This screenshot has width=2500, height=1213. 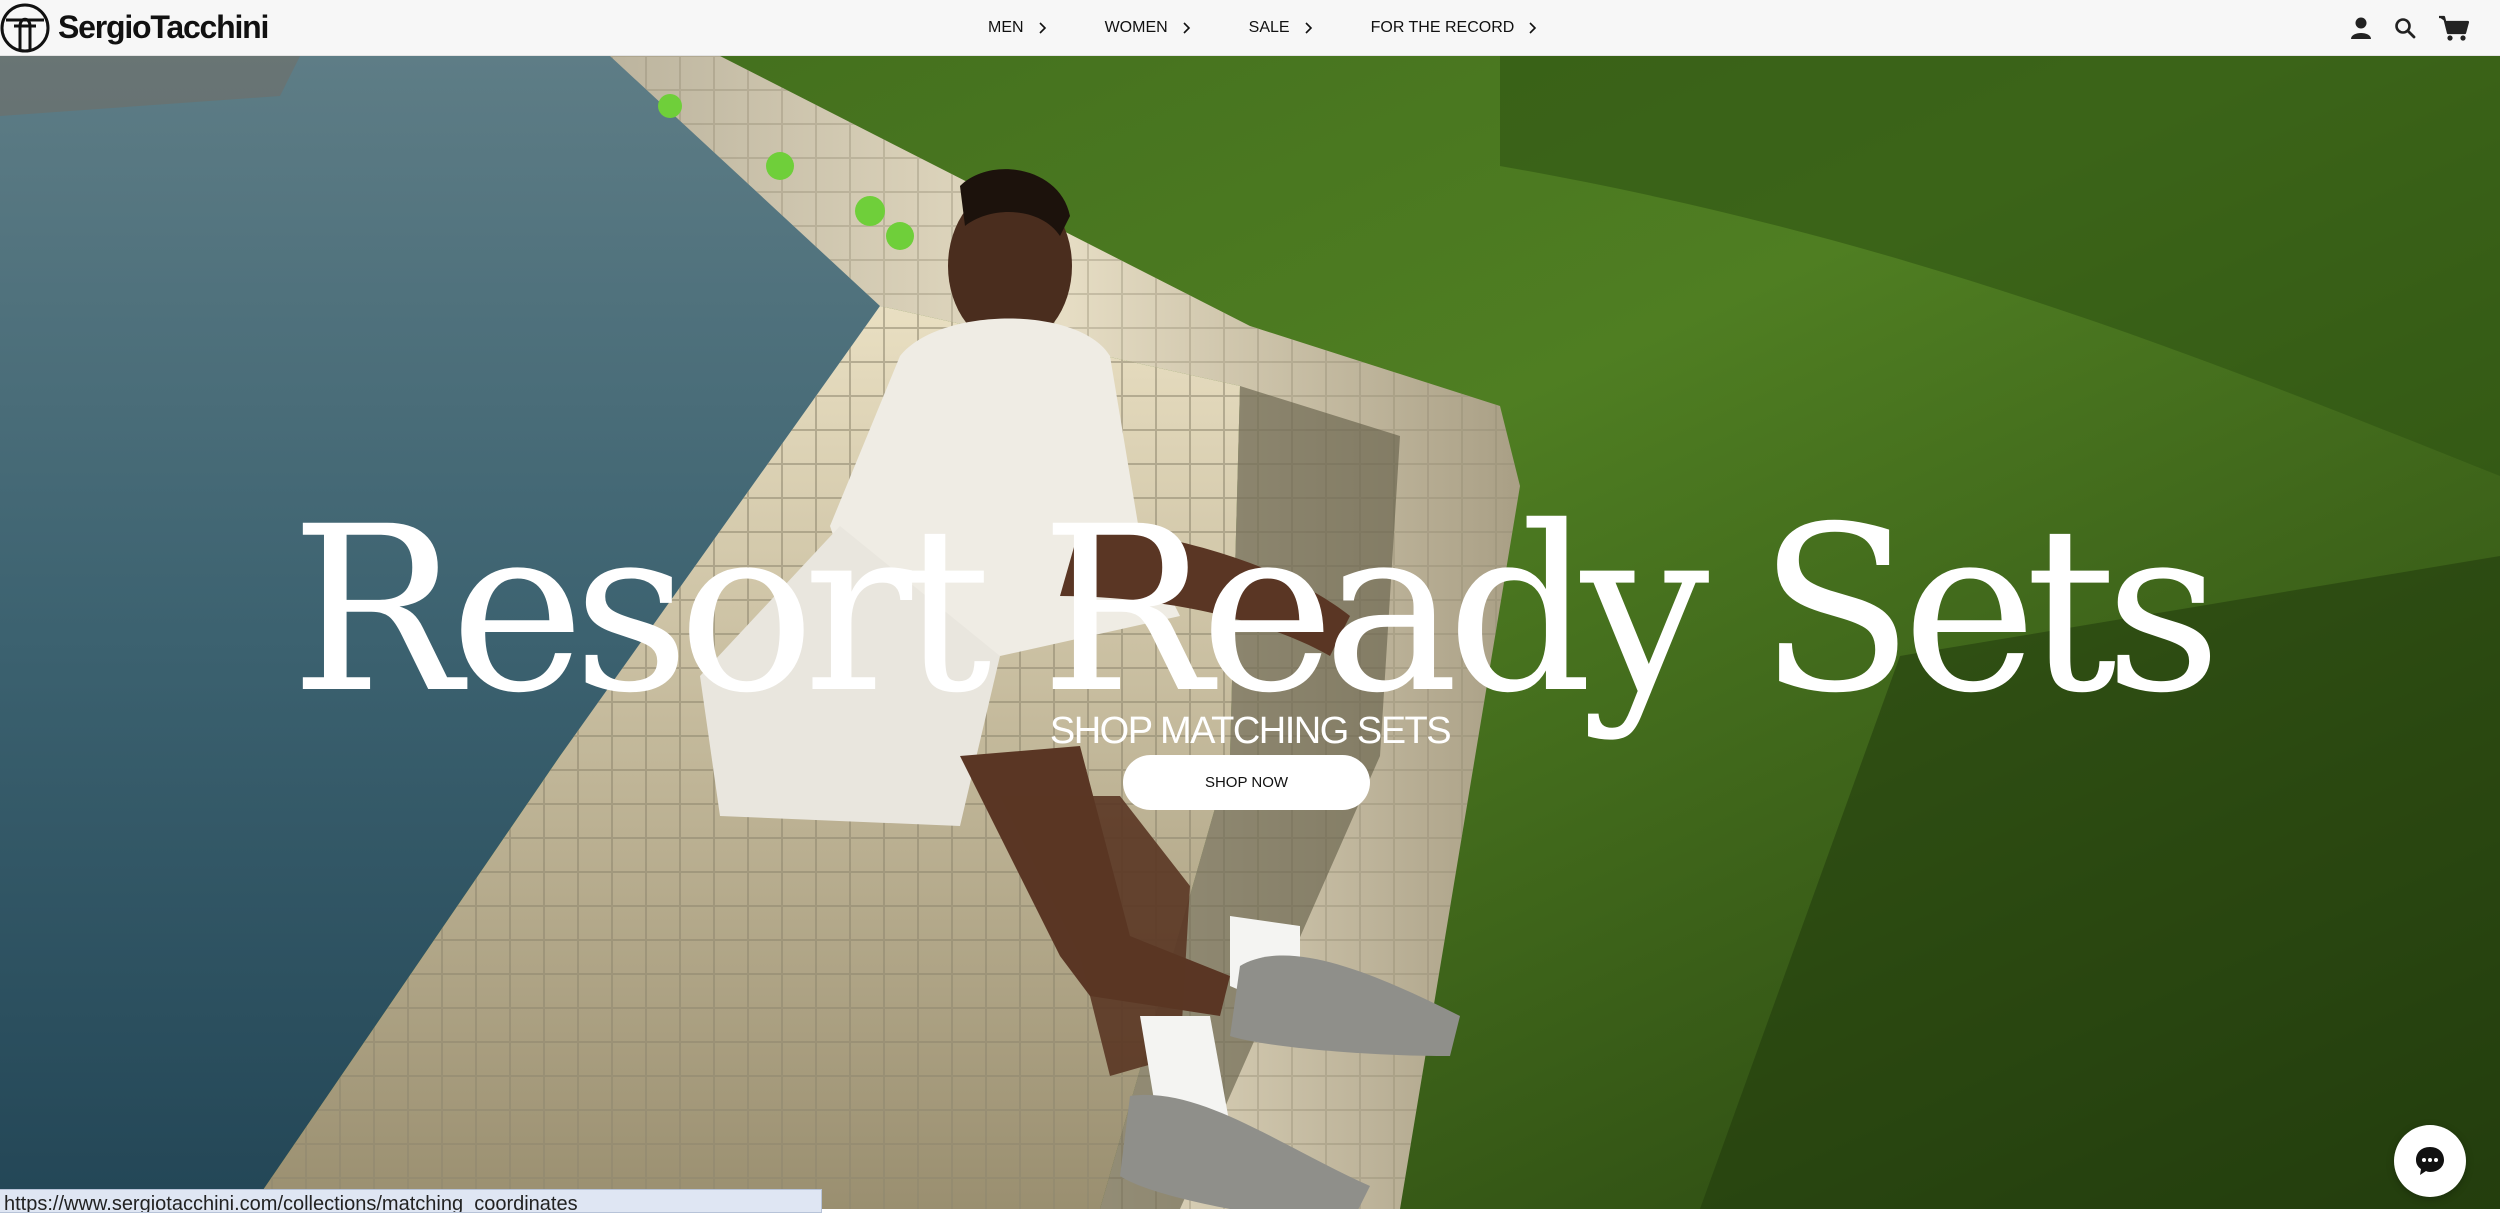 I want to click on search-icon, so click(x=2405, y=27).